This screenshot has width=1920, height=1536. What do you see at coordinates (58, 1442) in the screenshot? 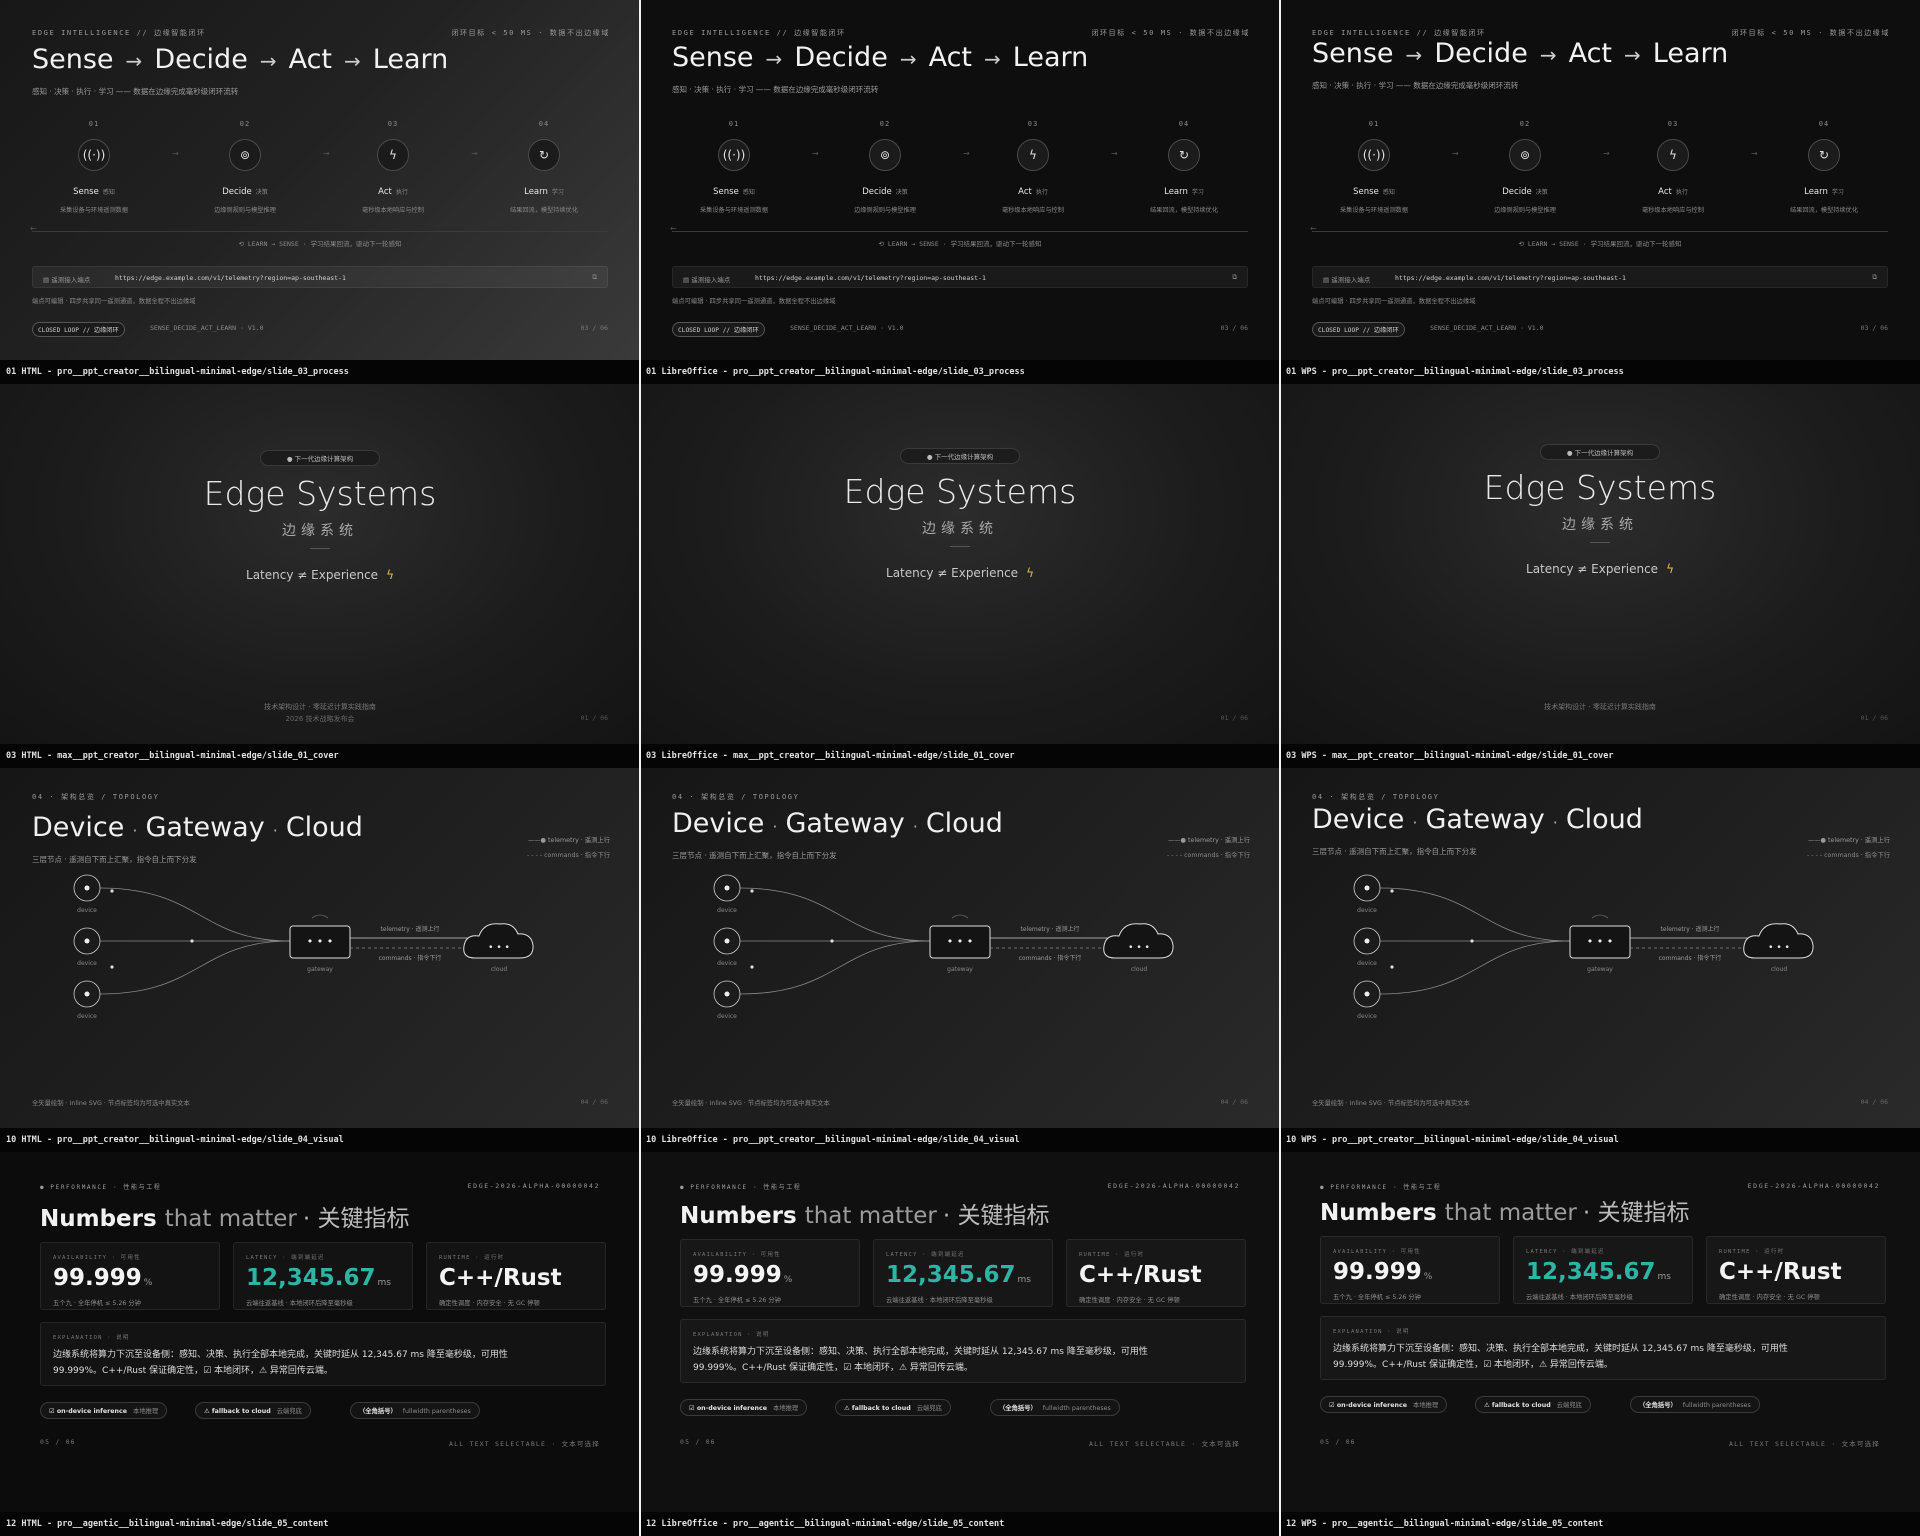
I see `page-number: 05 / 06` at bounding box center [58, 1442].